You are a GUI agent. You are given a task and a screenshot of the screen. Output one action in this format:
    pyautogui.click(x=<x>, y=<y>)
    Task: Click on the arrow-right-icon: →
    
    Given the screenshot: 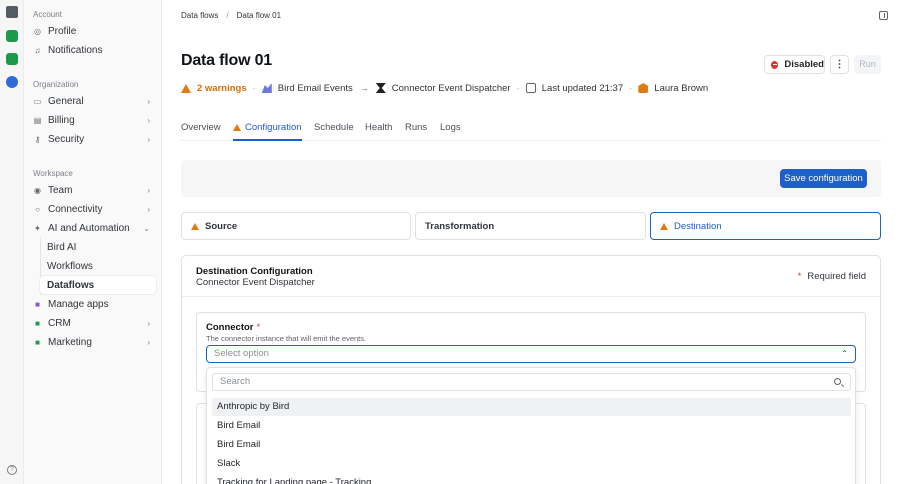 What is the action you would take?
    pyautogui.click(x=364, y=88)
    